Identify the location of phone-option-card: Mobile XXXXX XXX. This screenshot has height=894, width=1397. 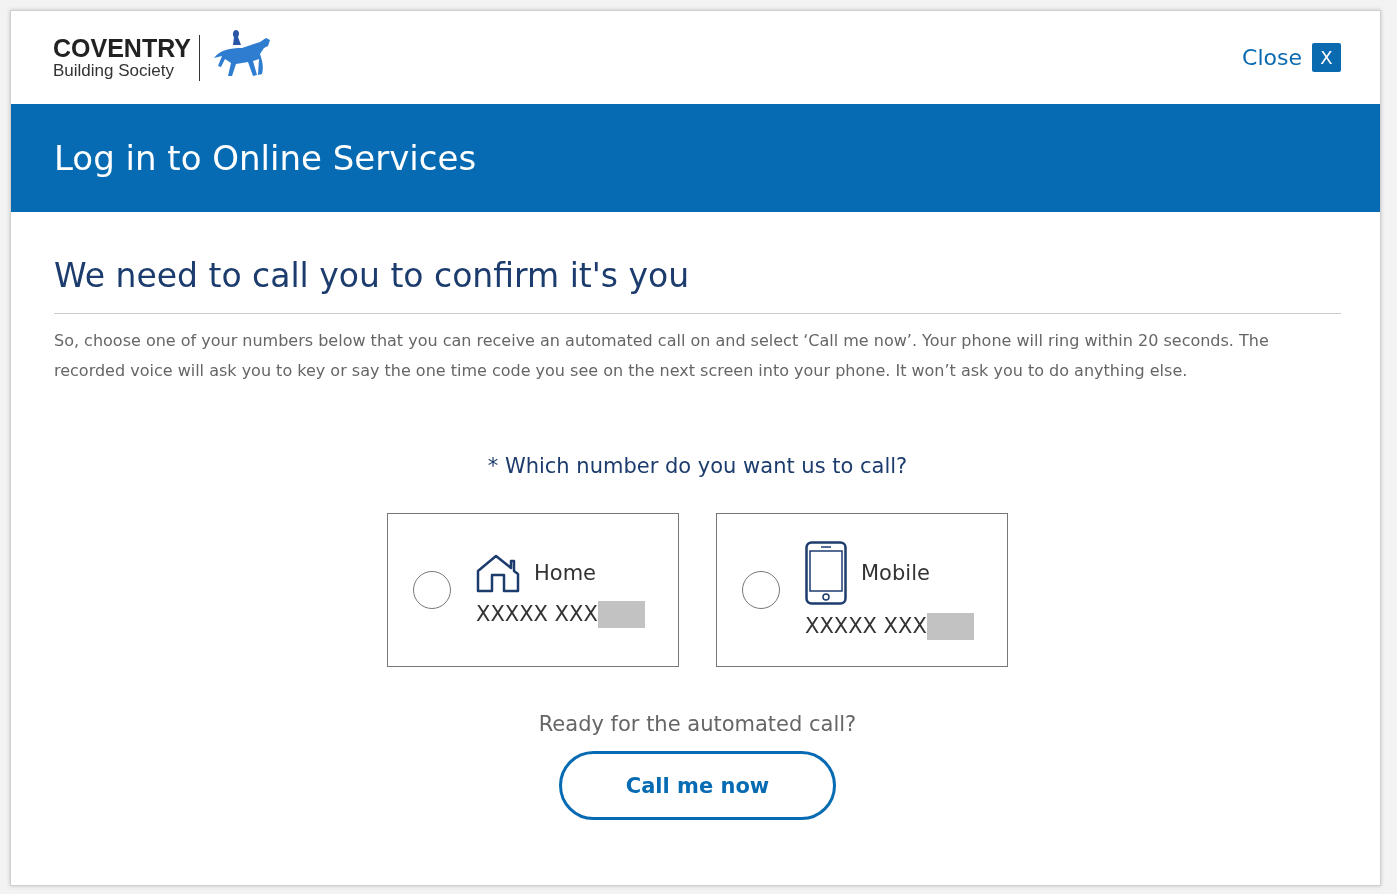
(862, 590).